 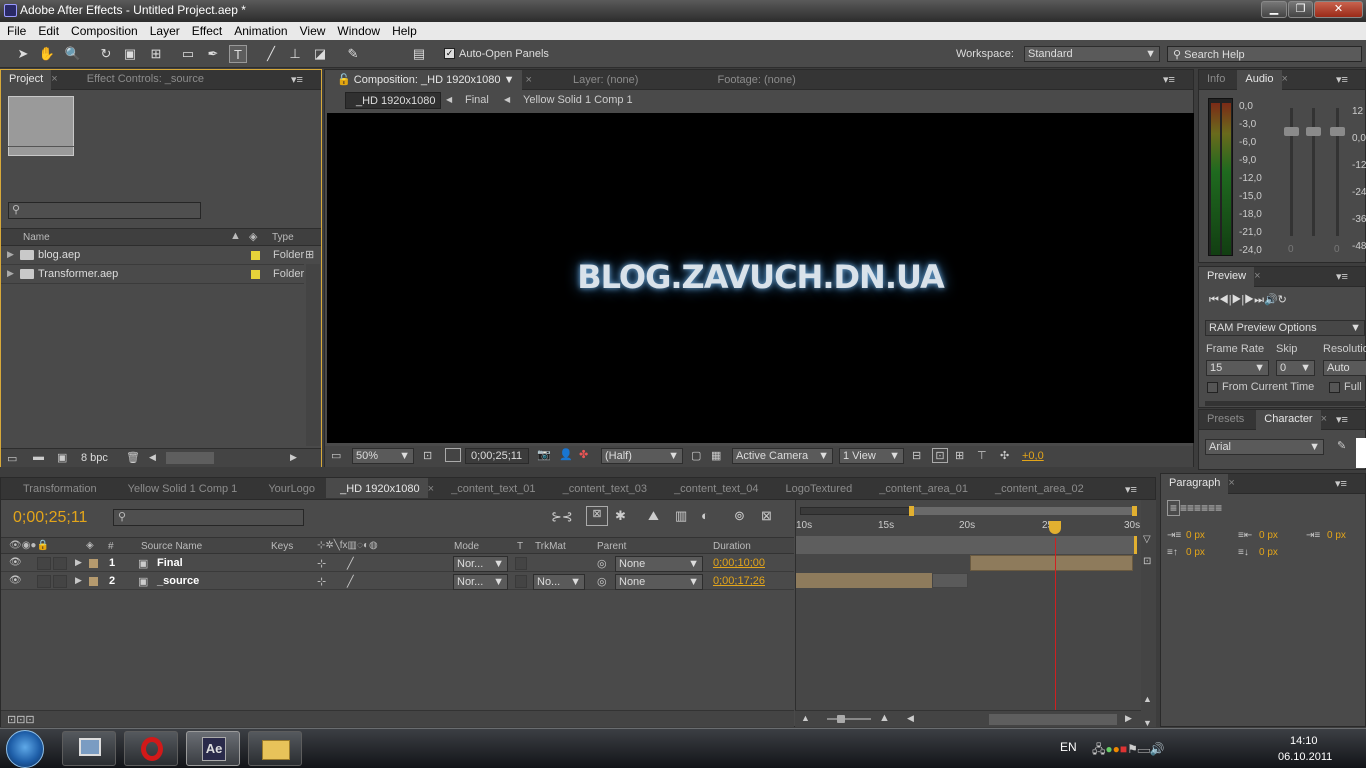 What do you see at coordinates (1051, 563) in the screenshot?
I see `layer-bar-final` at bounding box center [1051, 563].